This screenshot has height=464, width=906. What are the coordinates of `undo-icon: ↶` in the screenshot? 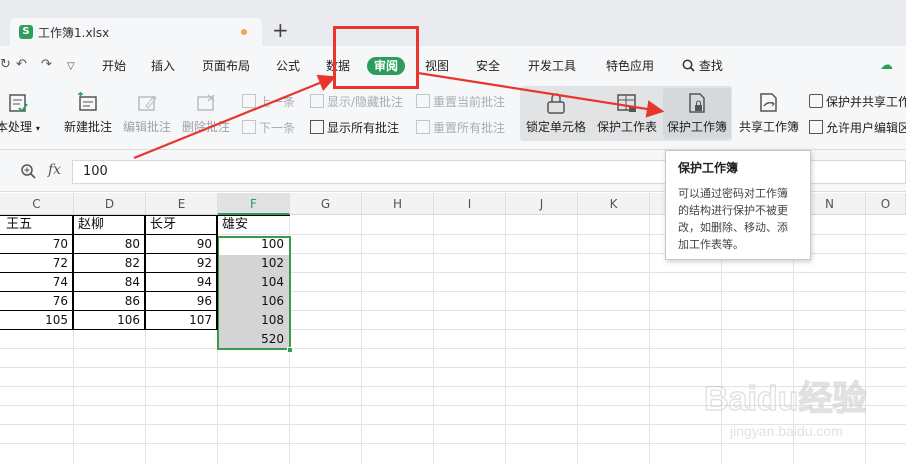 It's located at (21, 65).